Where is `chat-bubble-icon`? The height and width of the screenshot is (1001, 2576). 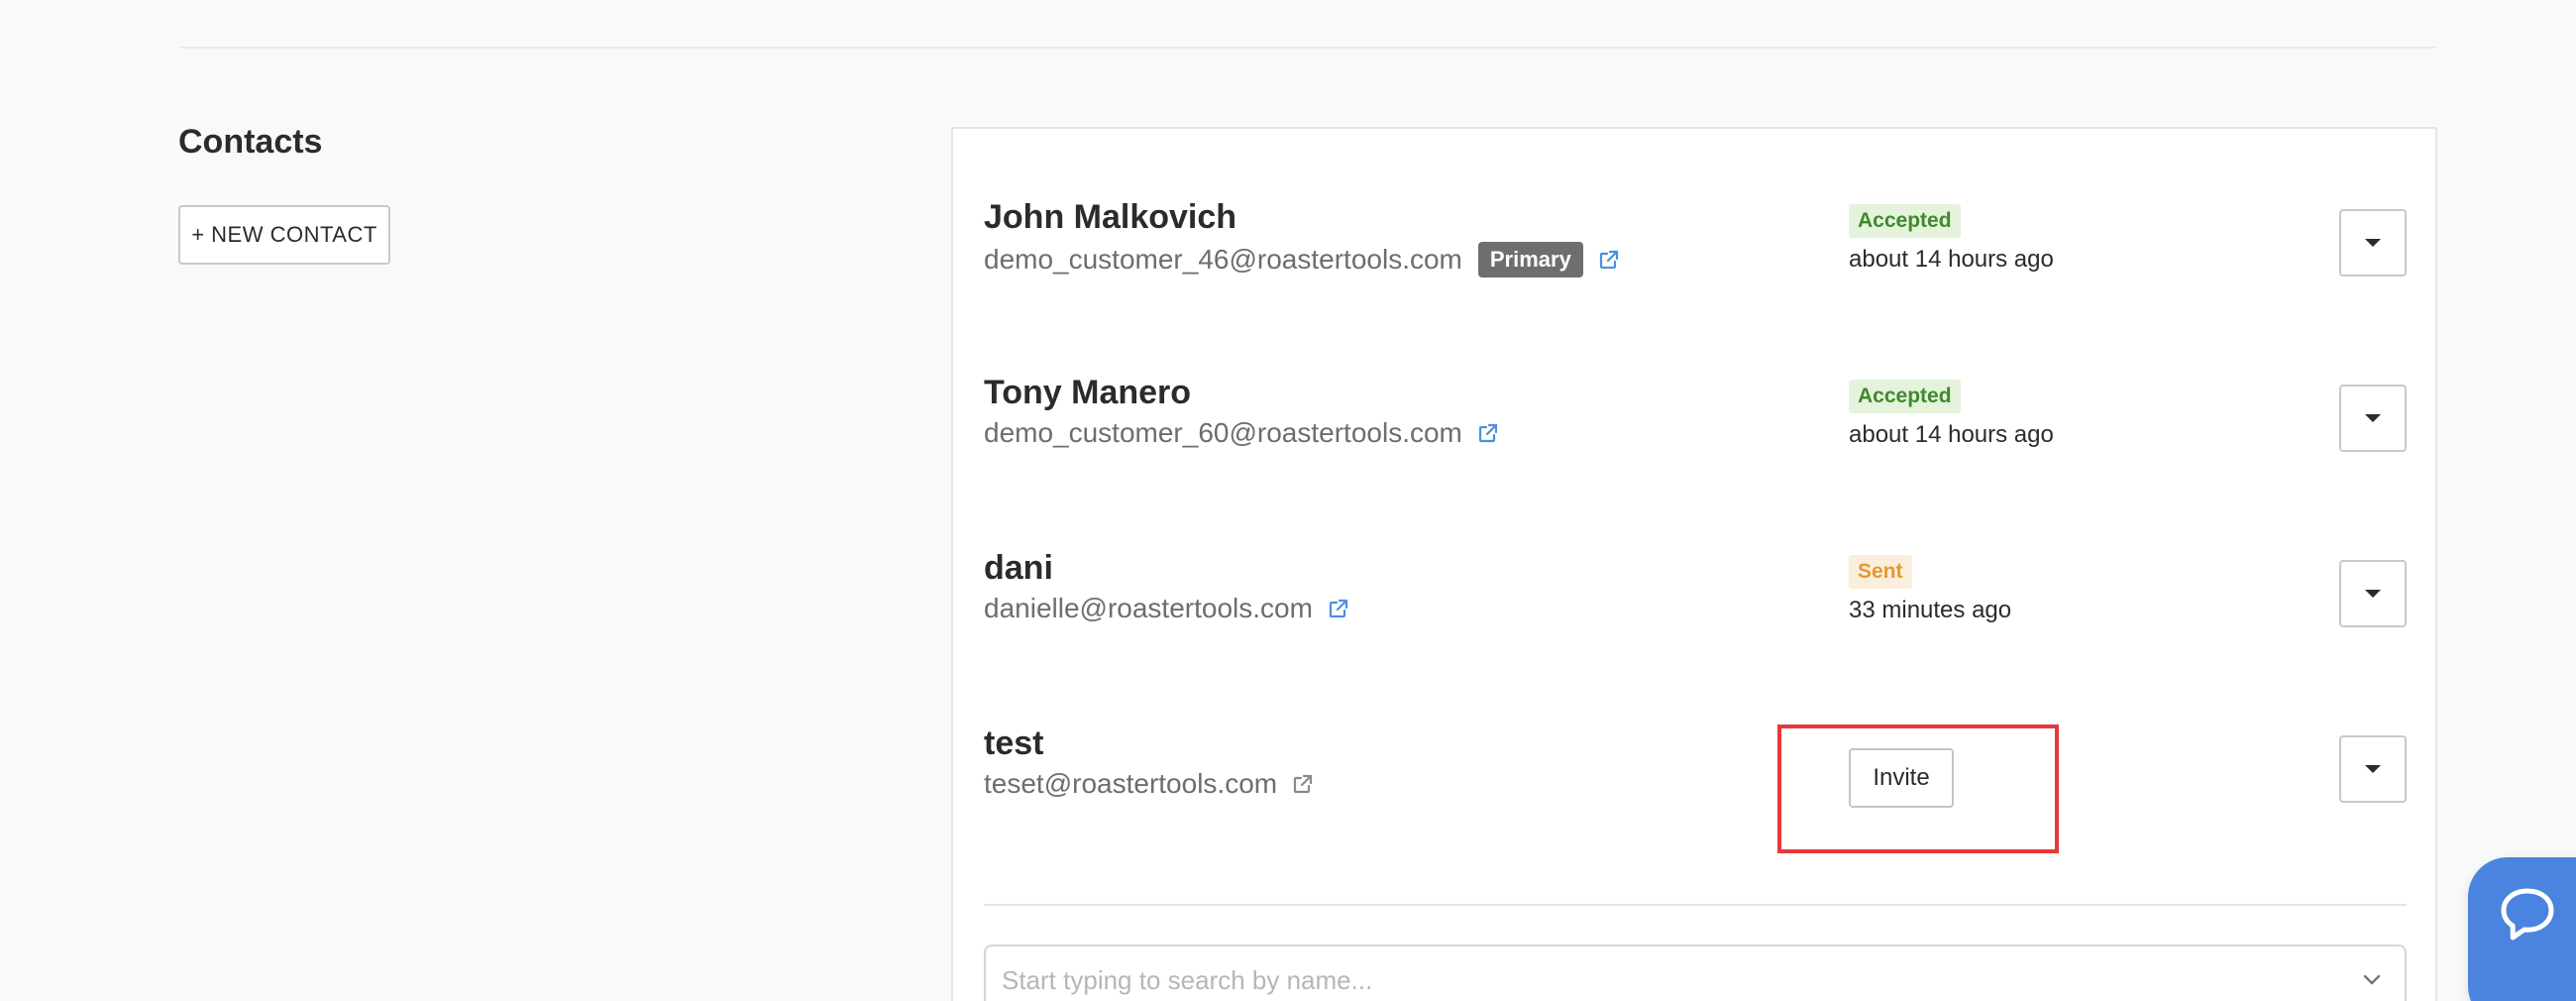
chat-bubble-icon is located at coordinates (2527, 915).